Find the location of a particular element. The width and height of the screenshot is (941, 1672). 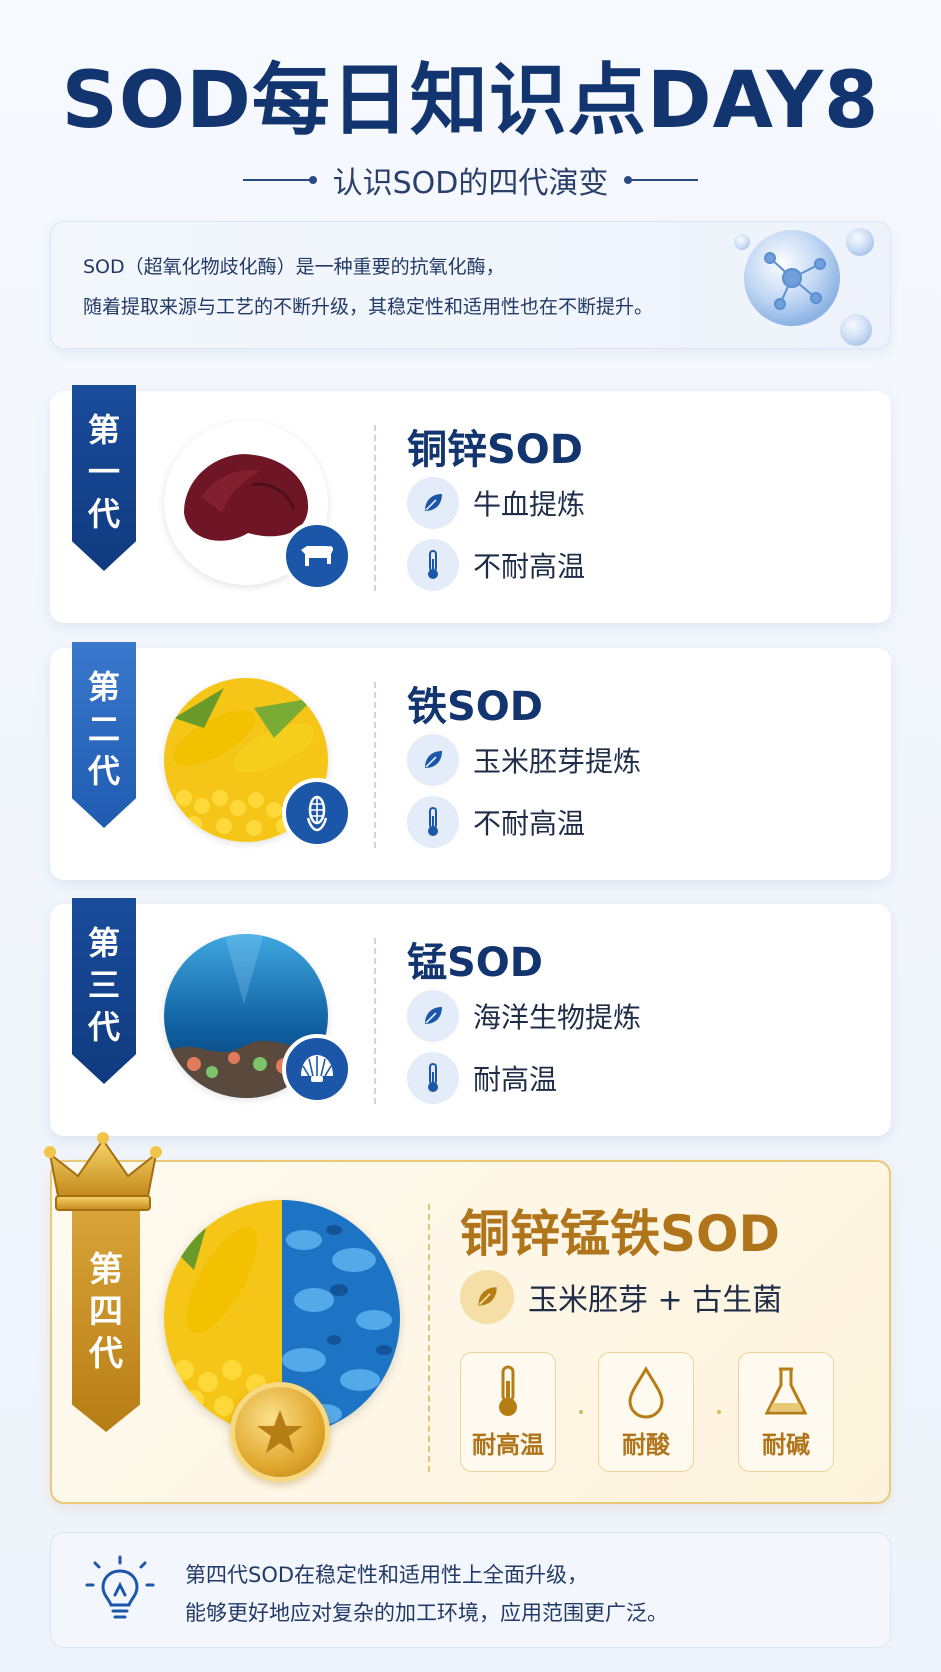

molecule-icon is located at coordinates (804, 287).